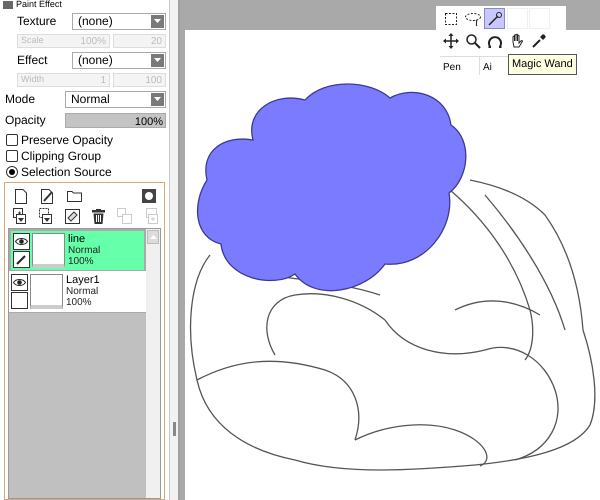 Image resolution: width=600 pixels, height=500 pixels. What do you see at coordinates (148, 122) in the screenshot?
I see `slider-reading: 100%` at bounding box center [148, 122].